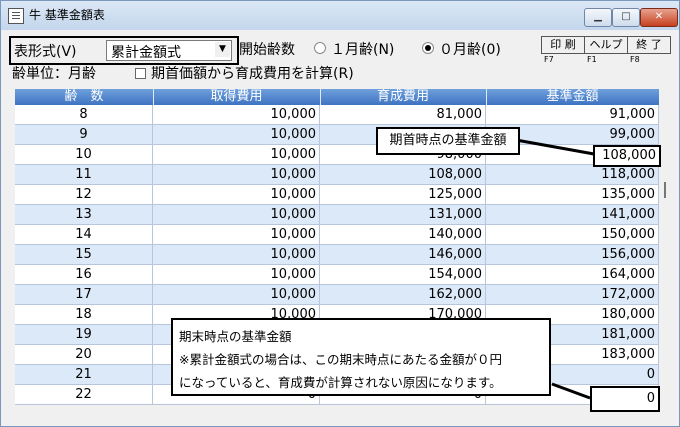 Image resolution: width=680 pixels, height=427 pixels. I want to click on exit-key-hint: F8, so click(635, 59).